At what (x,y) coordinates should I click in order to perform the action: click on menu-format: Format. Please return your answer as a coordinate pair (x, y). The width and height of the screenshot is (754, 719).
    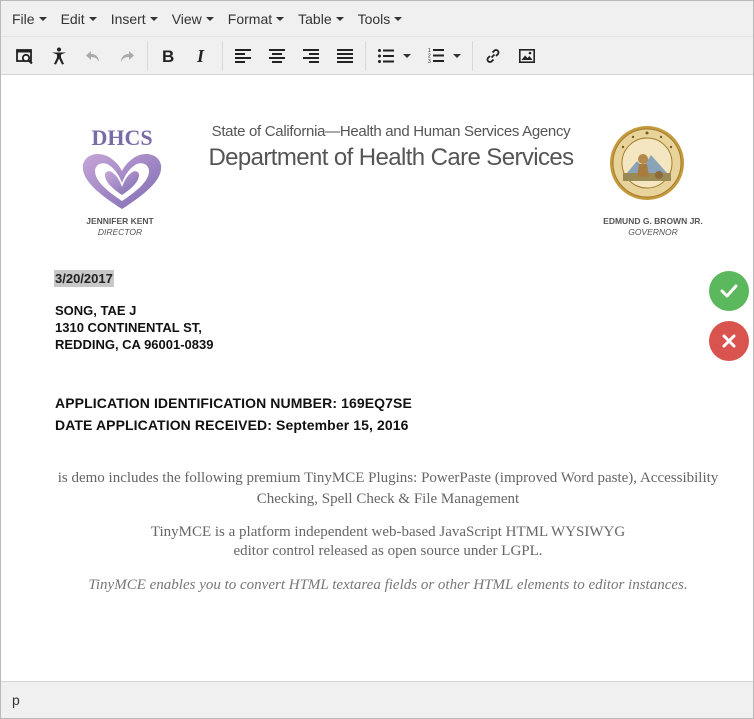
    Looking at the image, I should click on (256, 19).